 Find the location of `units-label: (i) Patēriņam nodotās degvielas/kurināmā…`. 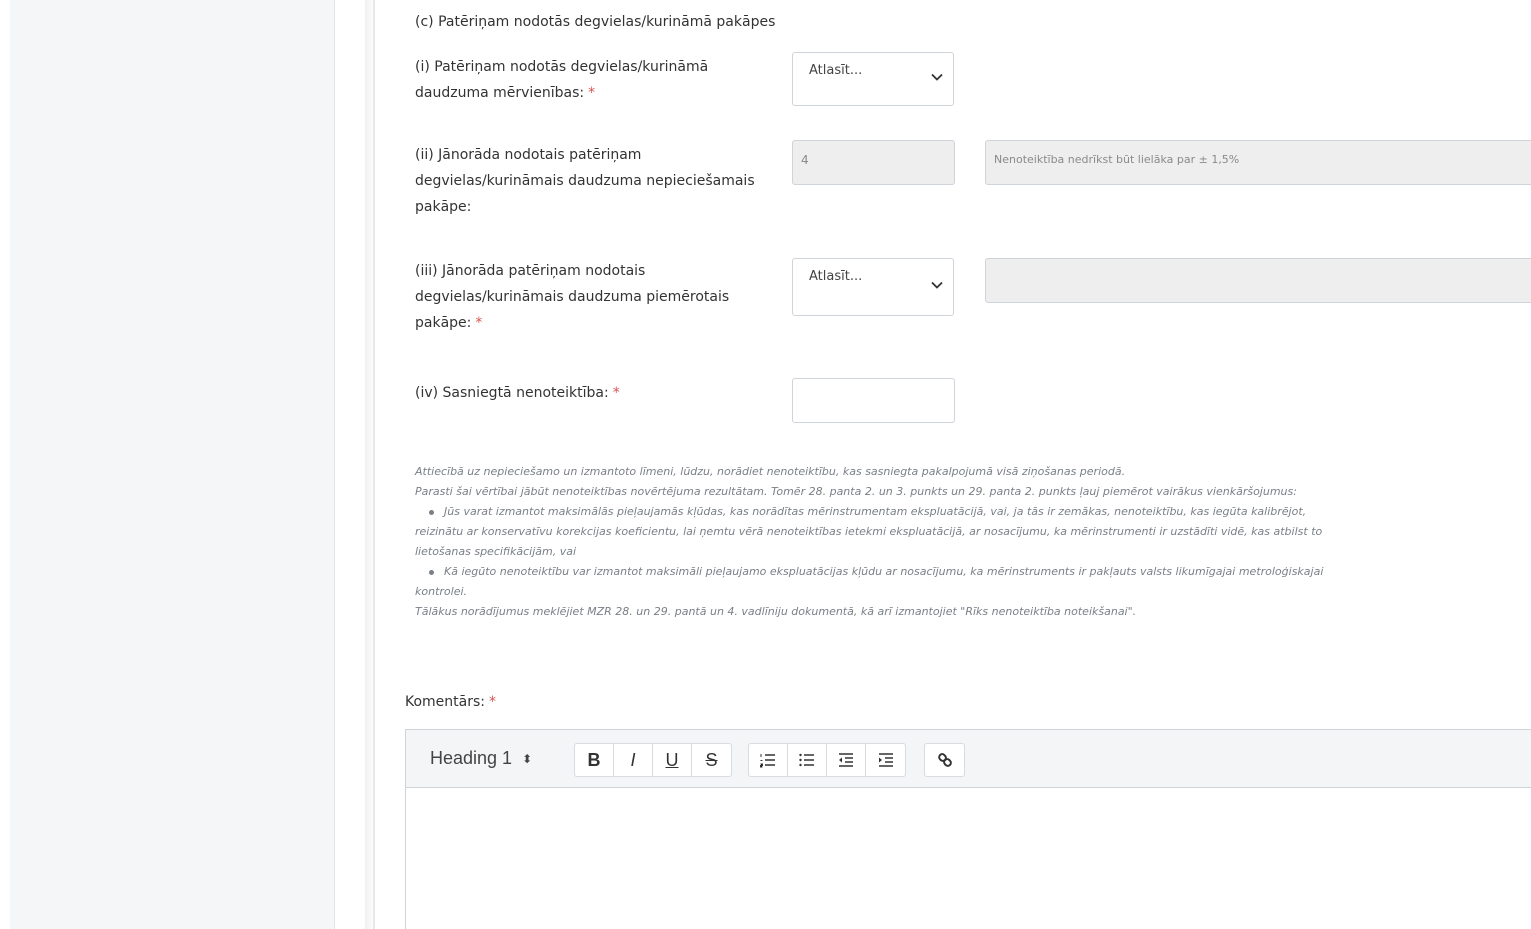

units-label: (i) Patēriņam nodotās degvielas/kurināmā… is located at coordinates (590, 80).